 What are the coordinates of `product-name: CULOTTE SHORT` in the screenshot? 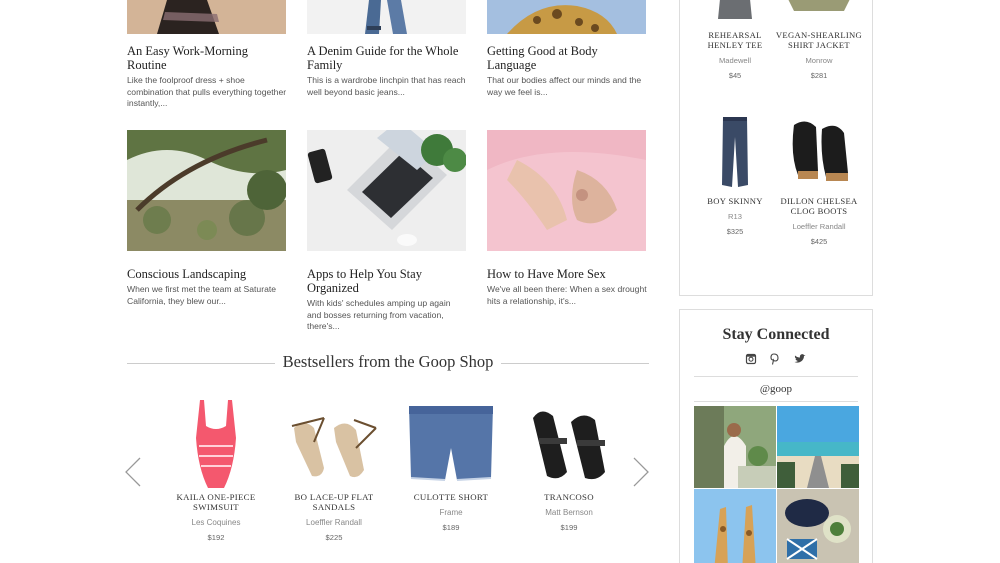 It's located at (451, 497).